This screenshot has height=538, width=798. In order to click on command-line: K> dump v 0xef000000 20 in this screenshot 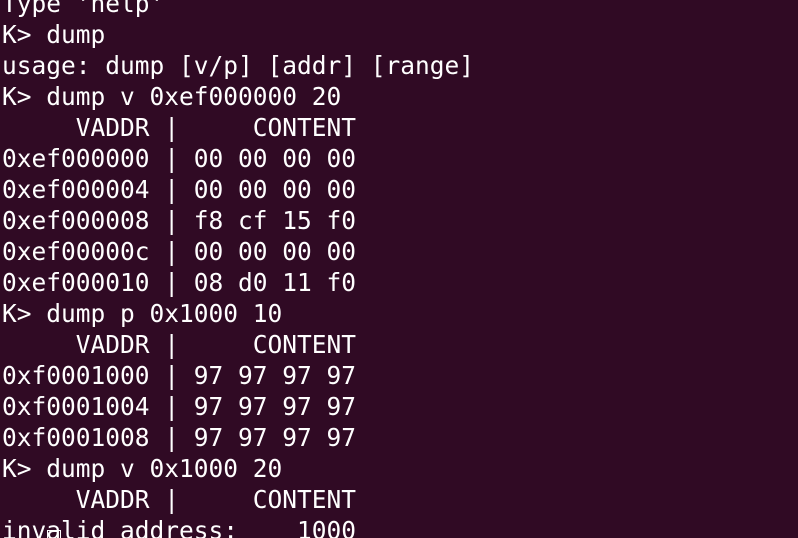, I will do `click(172, 96)`.